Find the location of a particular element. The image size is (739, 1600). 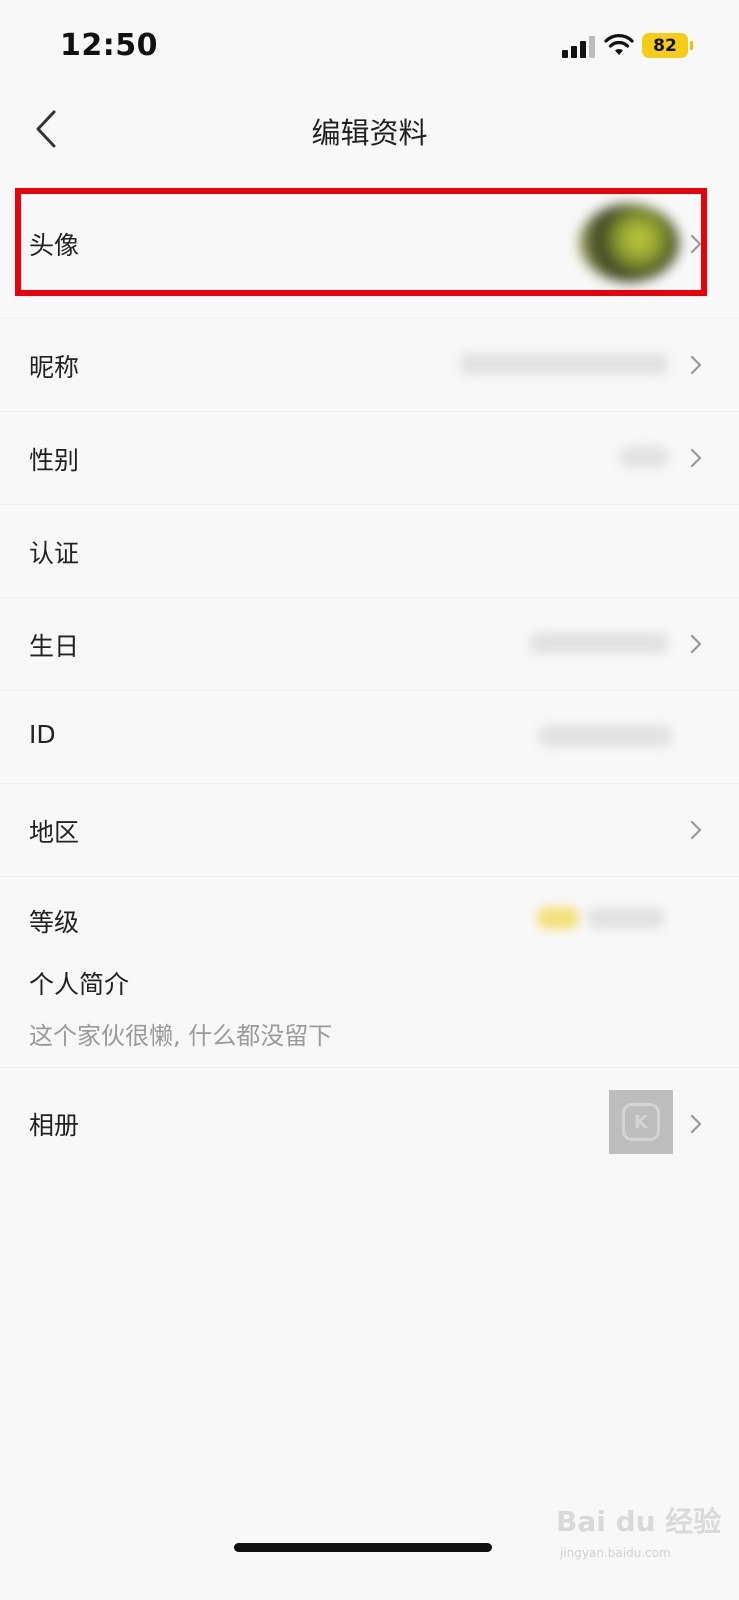

battery-level: 82 is located at coordinates (665, 45).